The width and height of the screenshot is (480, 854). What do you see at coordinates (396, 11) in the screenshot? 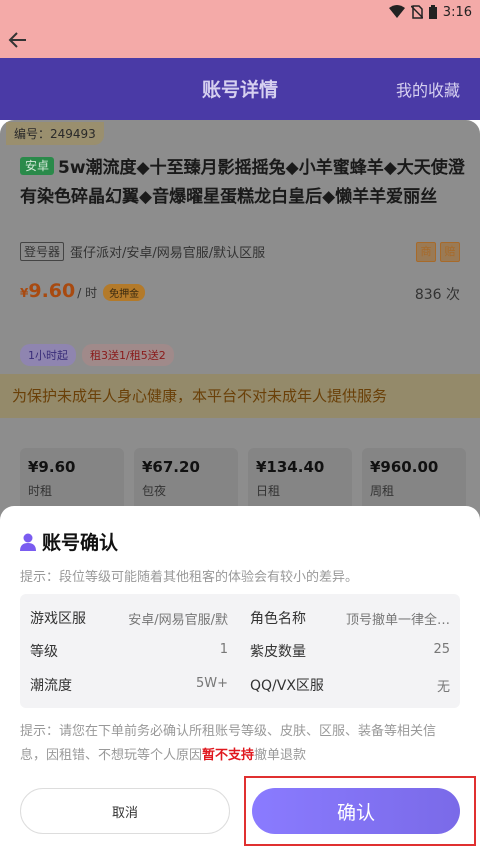
I see `wifi-icon` at bounding box center [396, 11].